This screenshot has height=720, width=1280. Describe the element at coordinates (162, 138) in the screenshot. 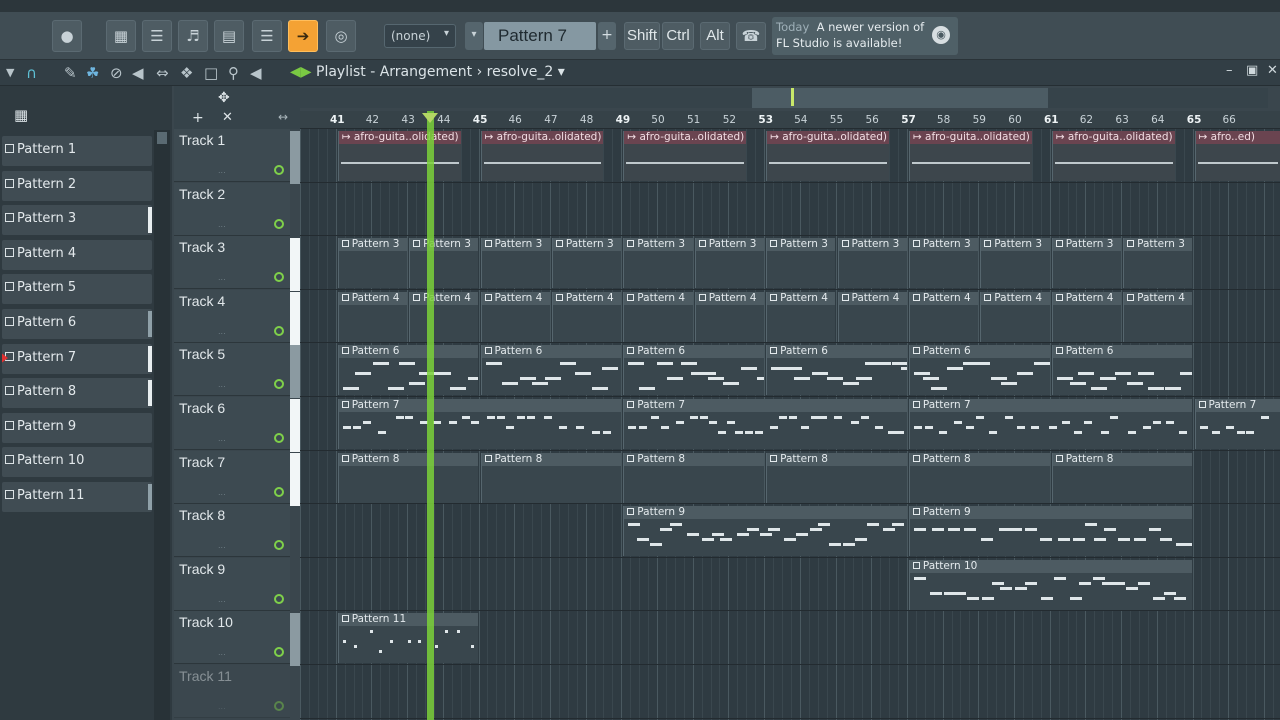

I see `scrollbar-thumb` at that location.